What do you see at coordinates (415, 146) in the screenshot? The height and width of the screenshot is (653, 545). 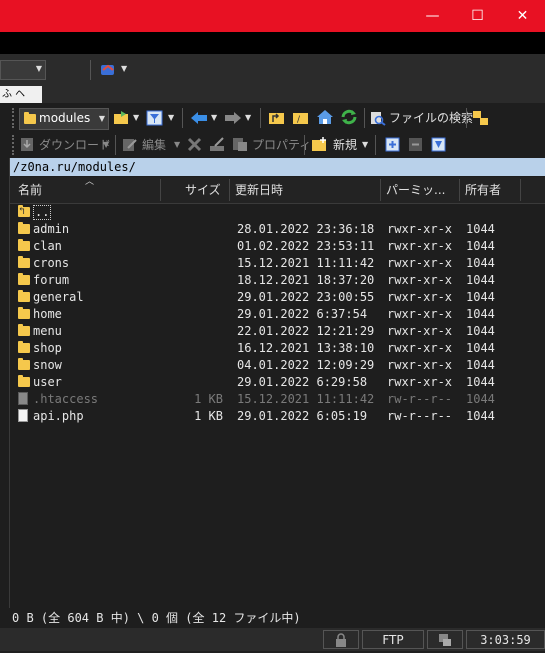 I see `select-minus-icon` at bounding box center [415, 146].